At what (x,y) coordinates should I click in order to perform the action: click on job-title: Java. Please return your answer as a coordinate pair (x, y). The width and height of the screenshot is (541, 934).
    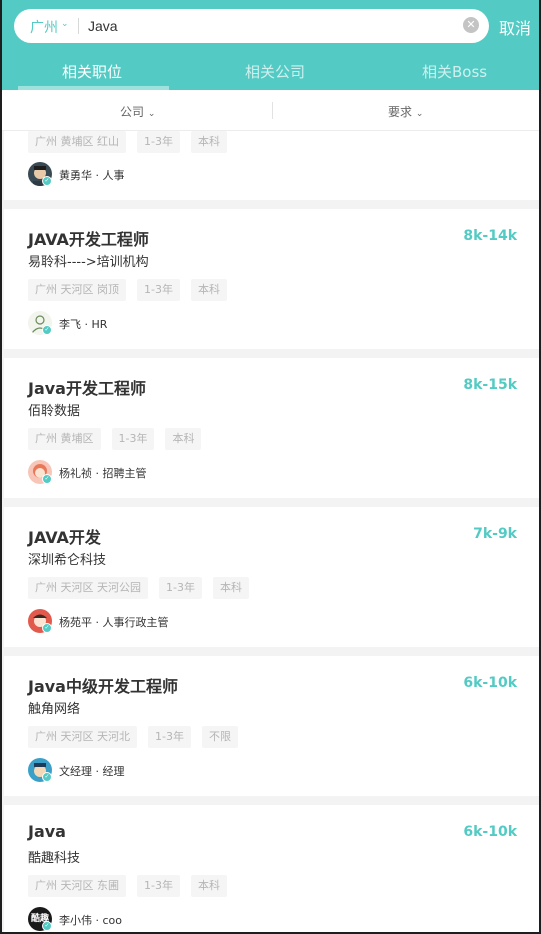
    Looking at the image, I should click on (47, 831).